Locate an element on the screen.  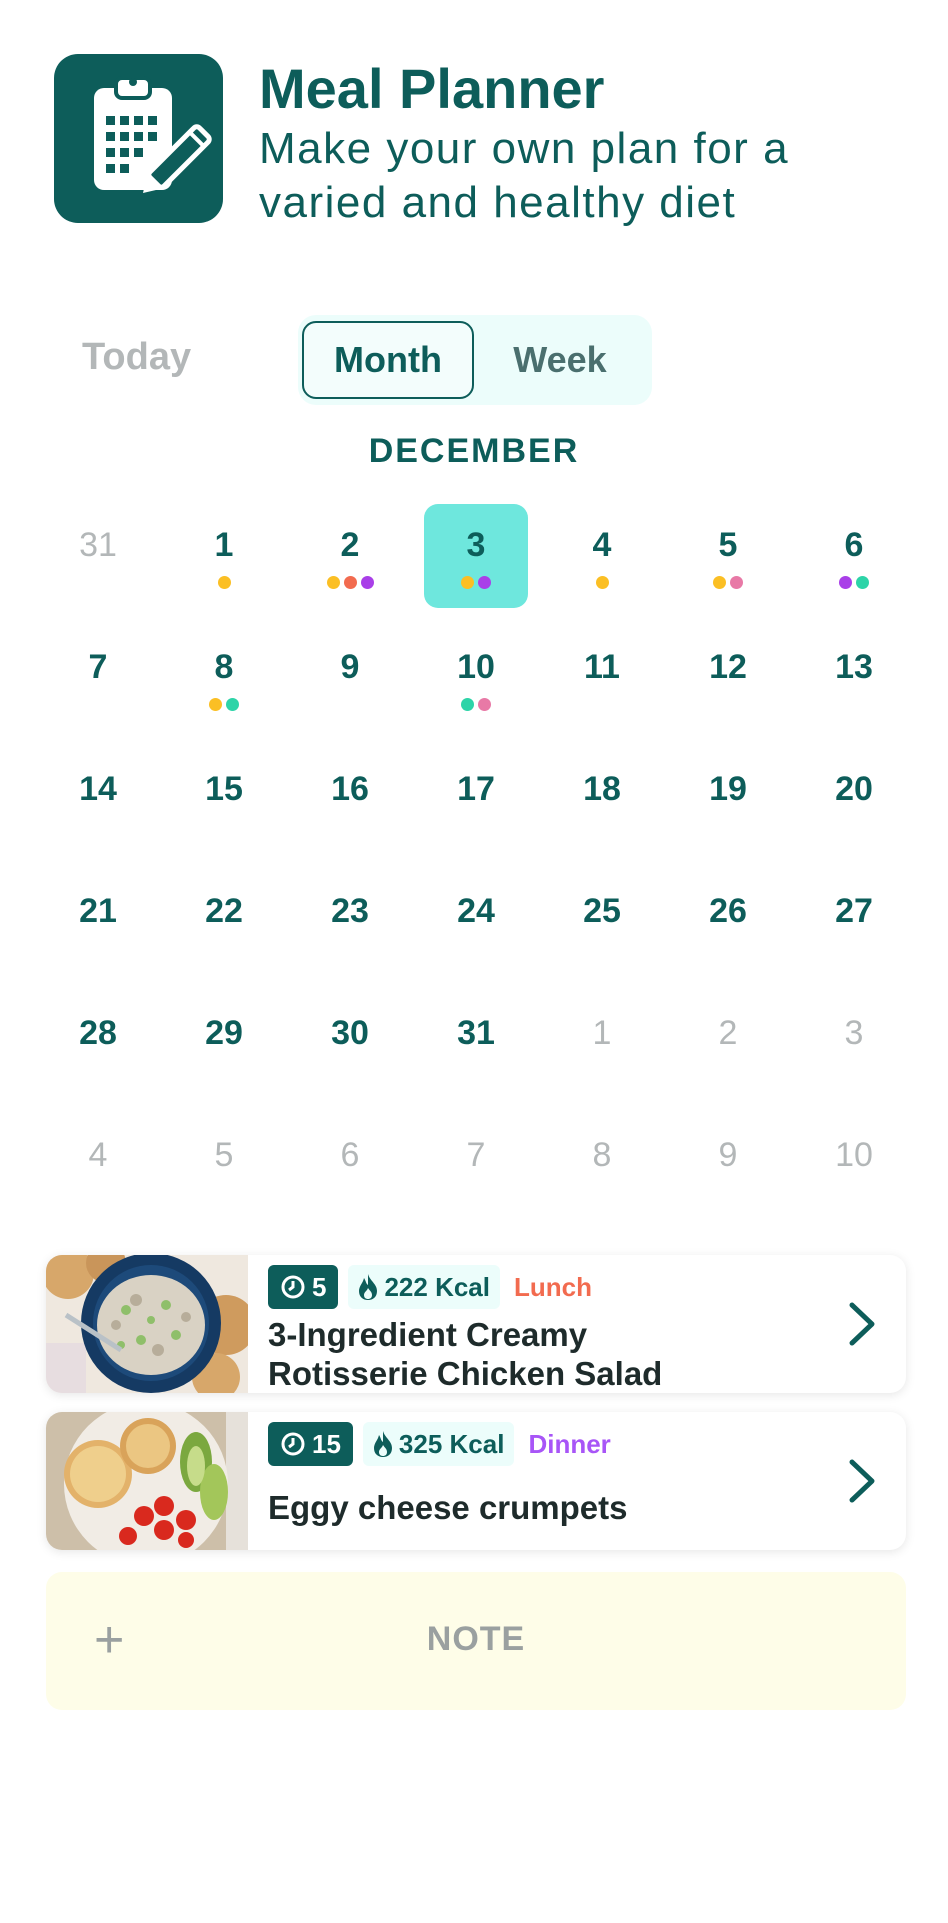
calendar-day: 23 is located at coordinates (350, 922).